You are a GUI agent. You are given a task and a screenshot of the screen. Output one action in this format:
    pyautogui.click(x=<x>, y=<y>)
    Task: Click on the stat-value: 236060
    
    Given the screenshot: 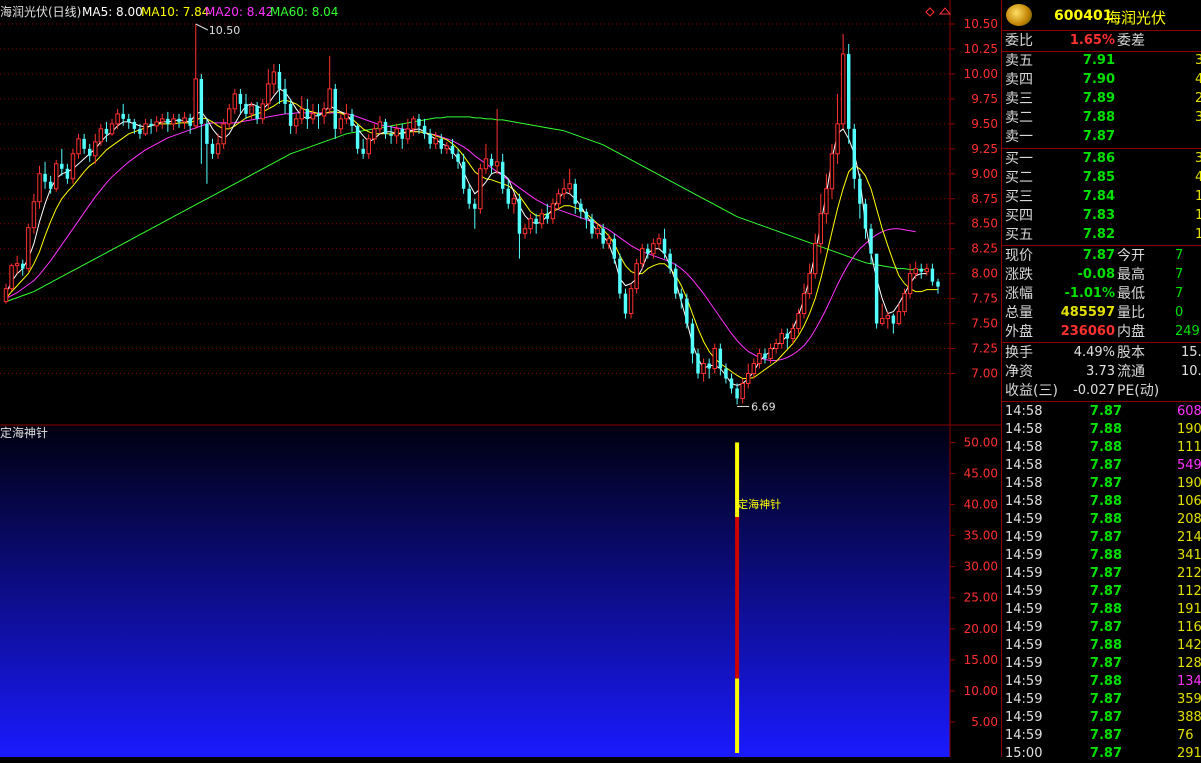 What is the action you would take?
    pyautogui.click(x=1087, y=331)
    